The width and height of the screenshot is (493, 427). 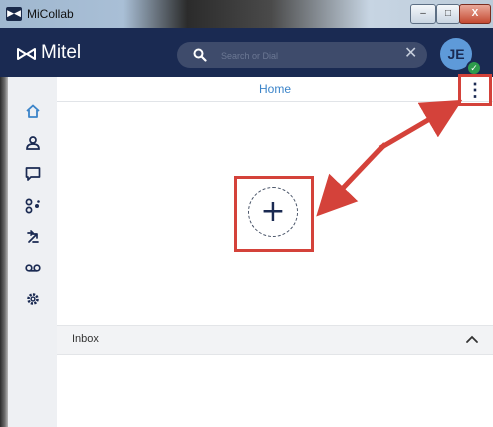 I want to click on person-icon, so click(x=33, y=143).